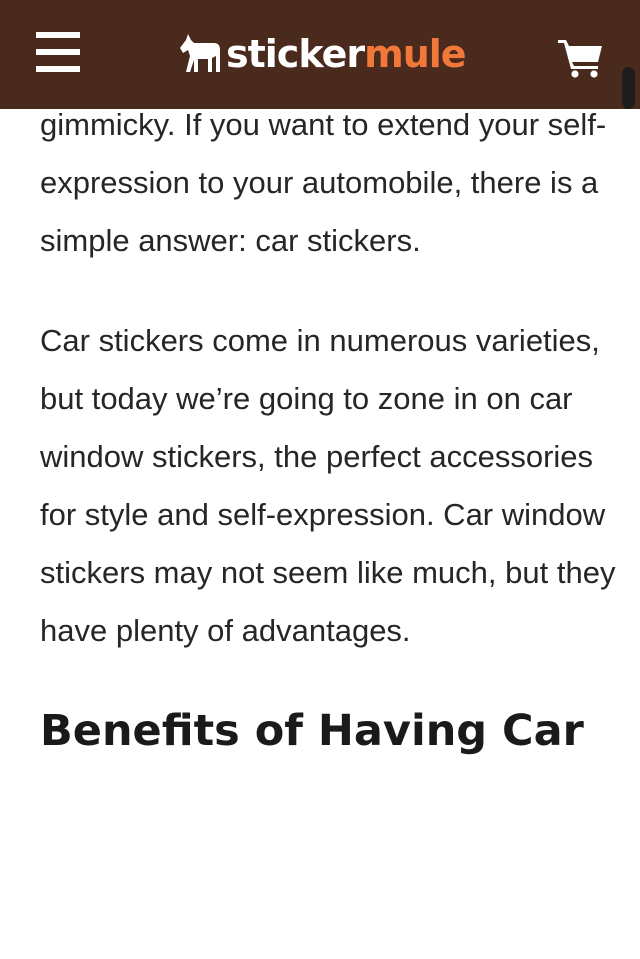 The height and width of the screenshot is (959, 640). I want to click on logo-mule: mule, so click(415, 54).